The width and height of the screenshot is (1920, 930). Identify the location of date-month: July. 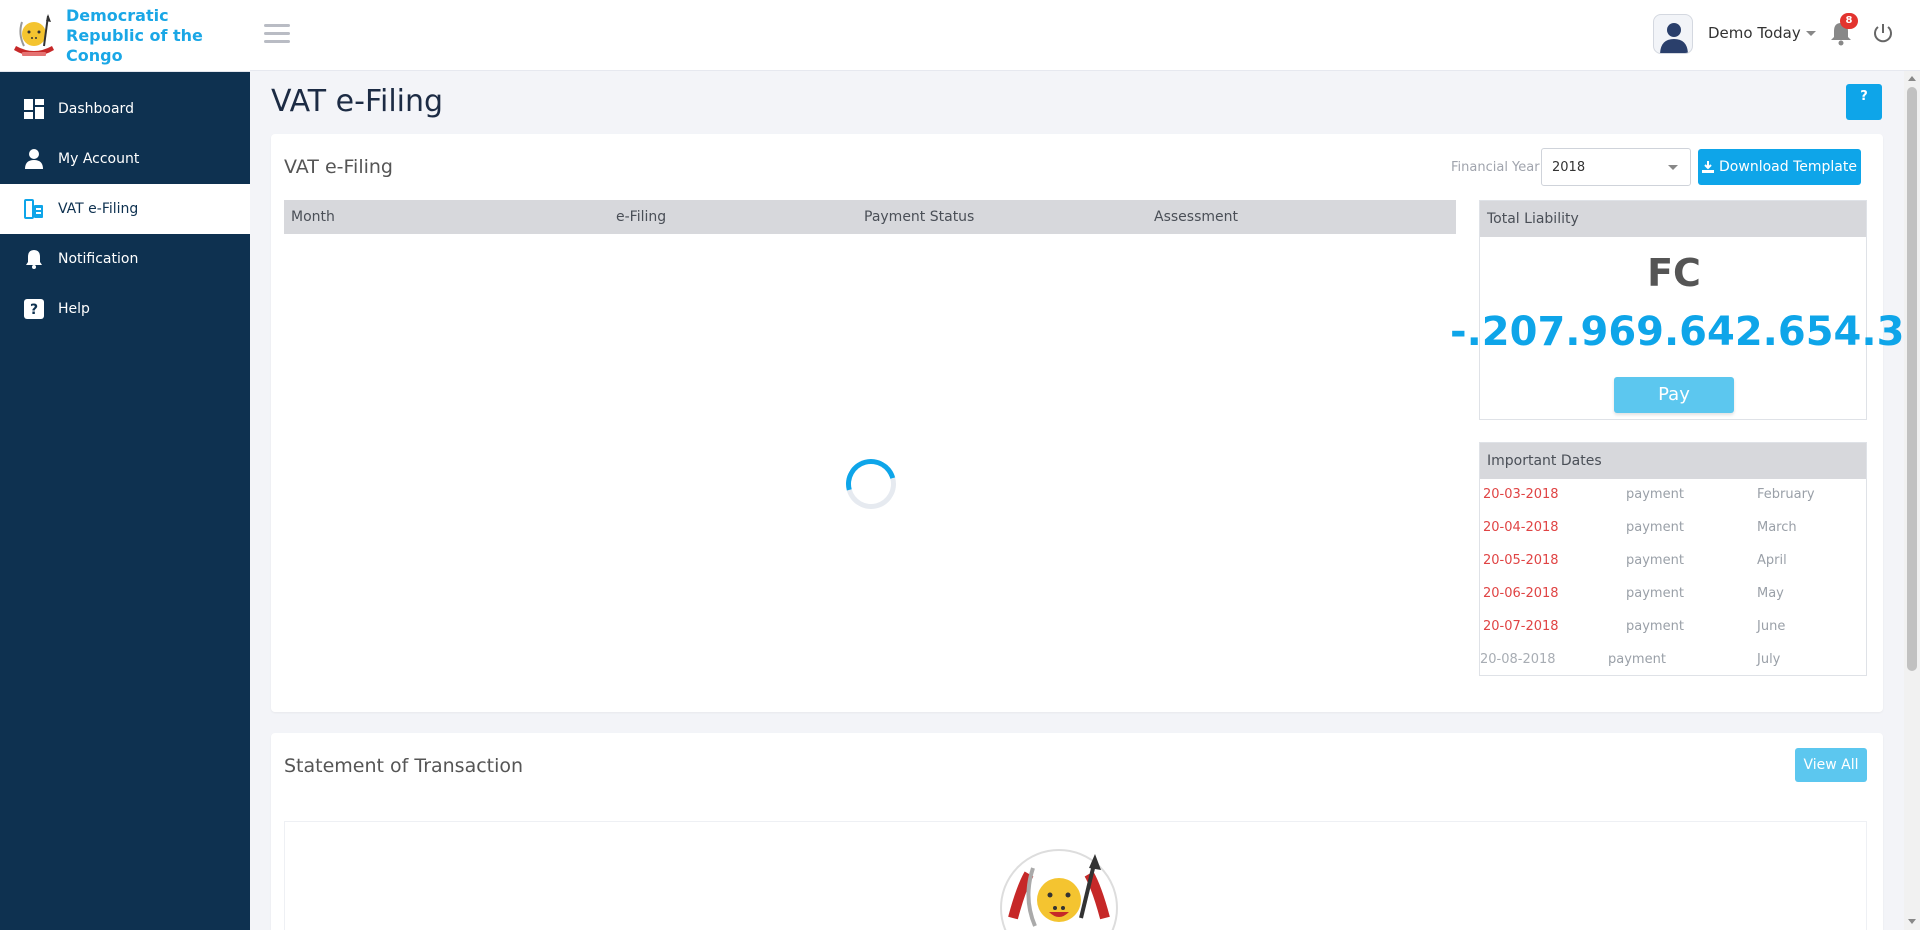
(1769, 659).